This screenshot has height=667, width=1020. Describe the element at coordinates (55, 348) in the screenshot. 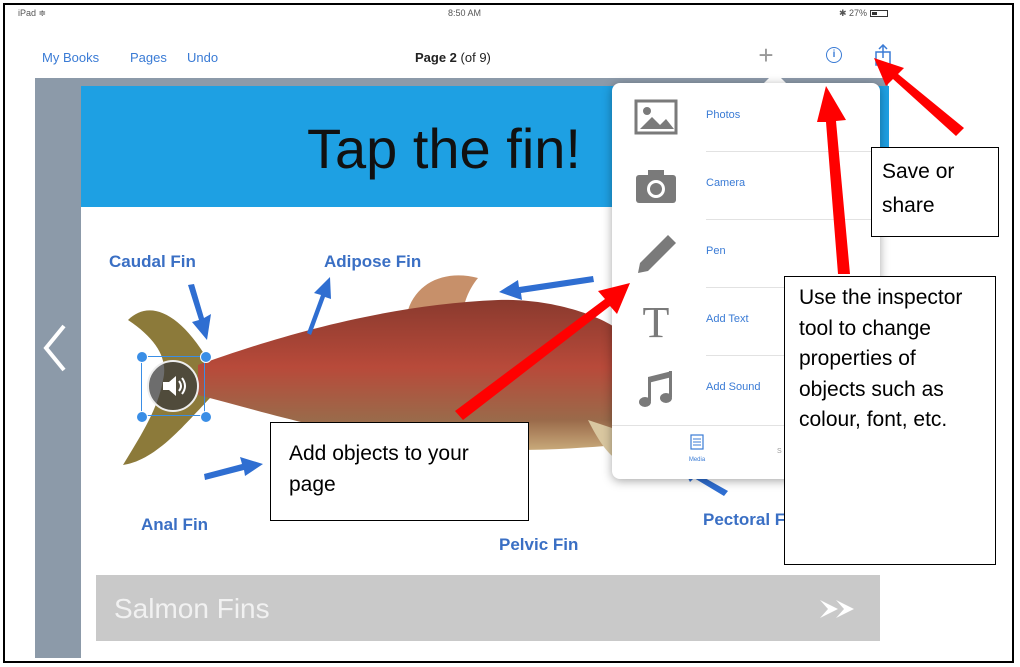

I see `previous-page-chevron-icon` at that location.